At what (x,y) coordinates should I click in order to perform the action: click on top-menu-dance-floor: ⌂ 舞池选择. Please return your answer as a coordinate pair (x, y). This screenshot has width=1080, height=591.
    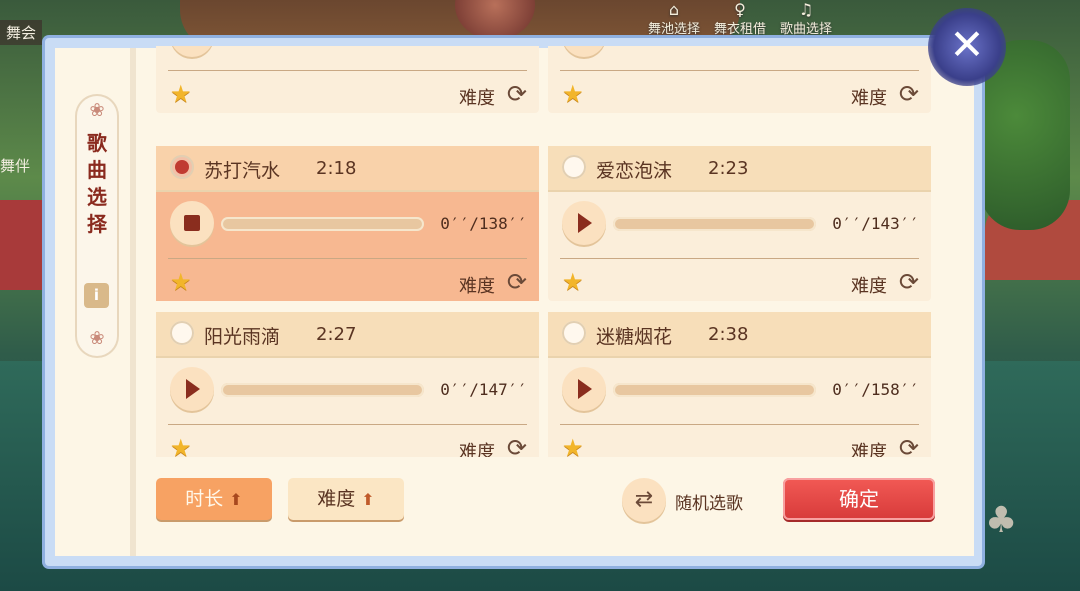
    Looking at the image, I should click on (674, 18).